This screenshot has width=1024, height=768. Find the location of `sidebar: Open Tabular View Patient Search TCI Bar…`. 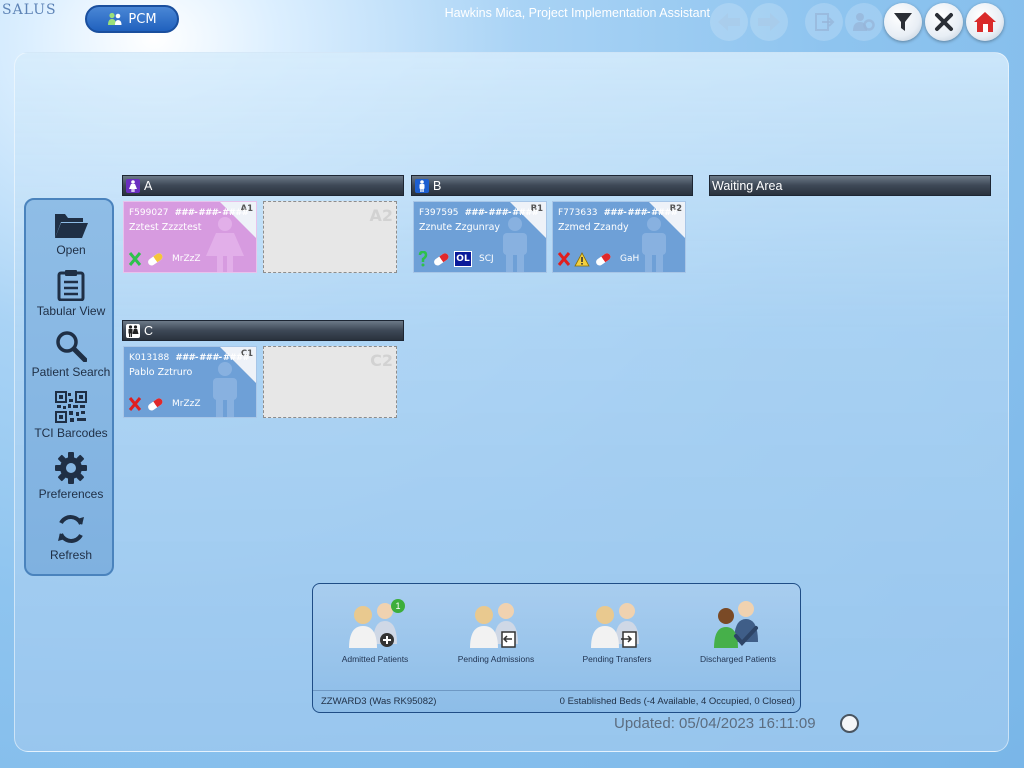

sidebar: Open Tabular View Patient Search TCI Bar… is located at coordinates (69, 387).